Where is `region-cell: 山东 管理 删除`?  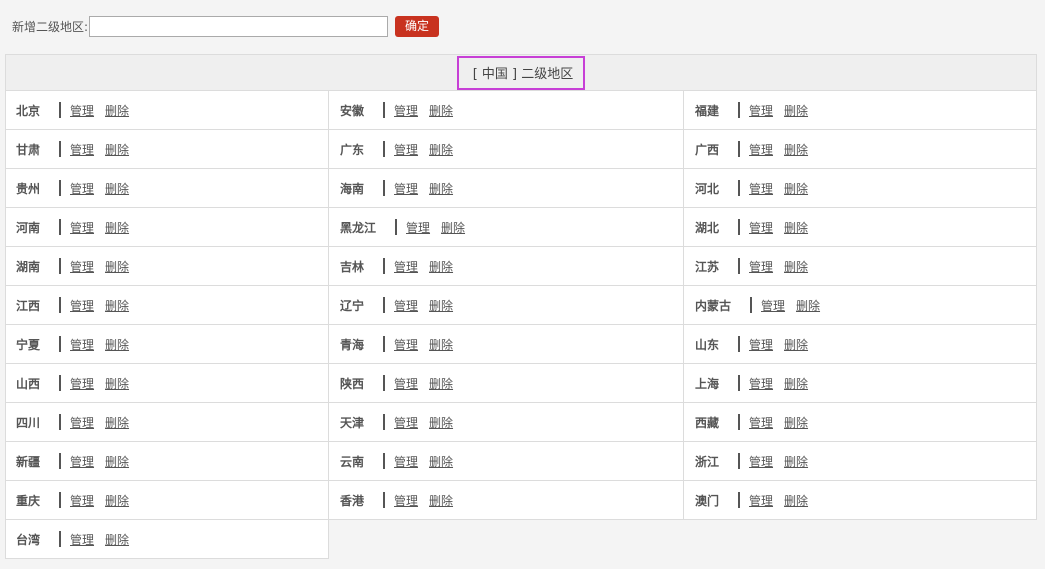
region-cell: 山东 管理 删除 is located at coordinates (860, 344).